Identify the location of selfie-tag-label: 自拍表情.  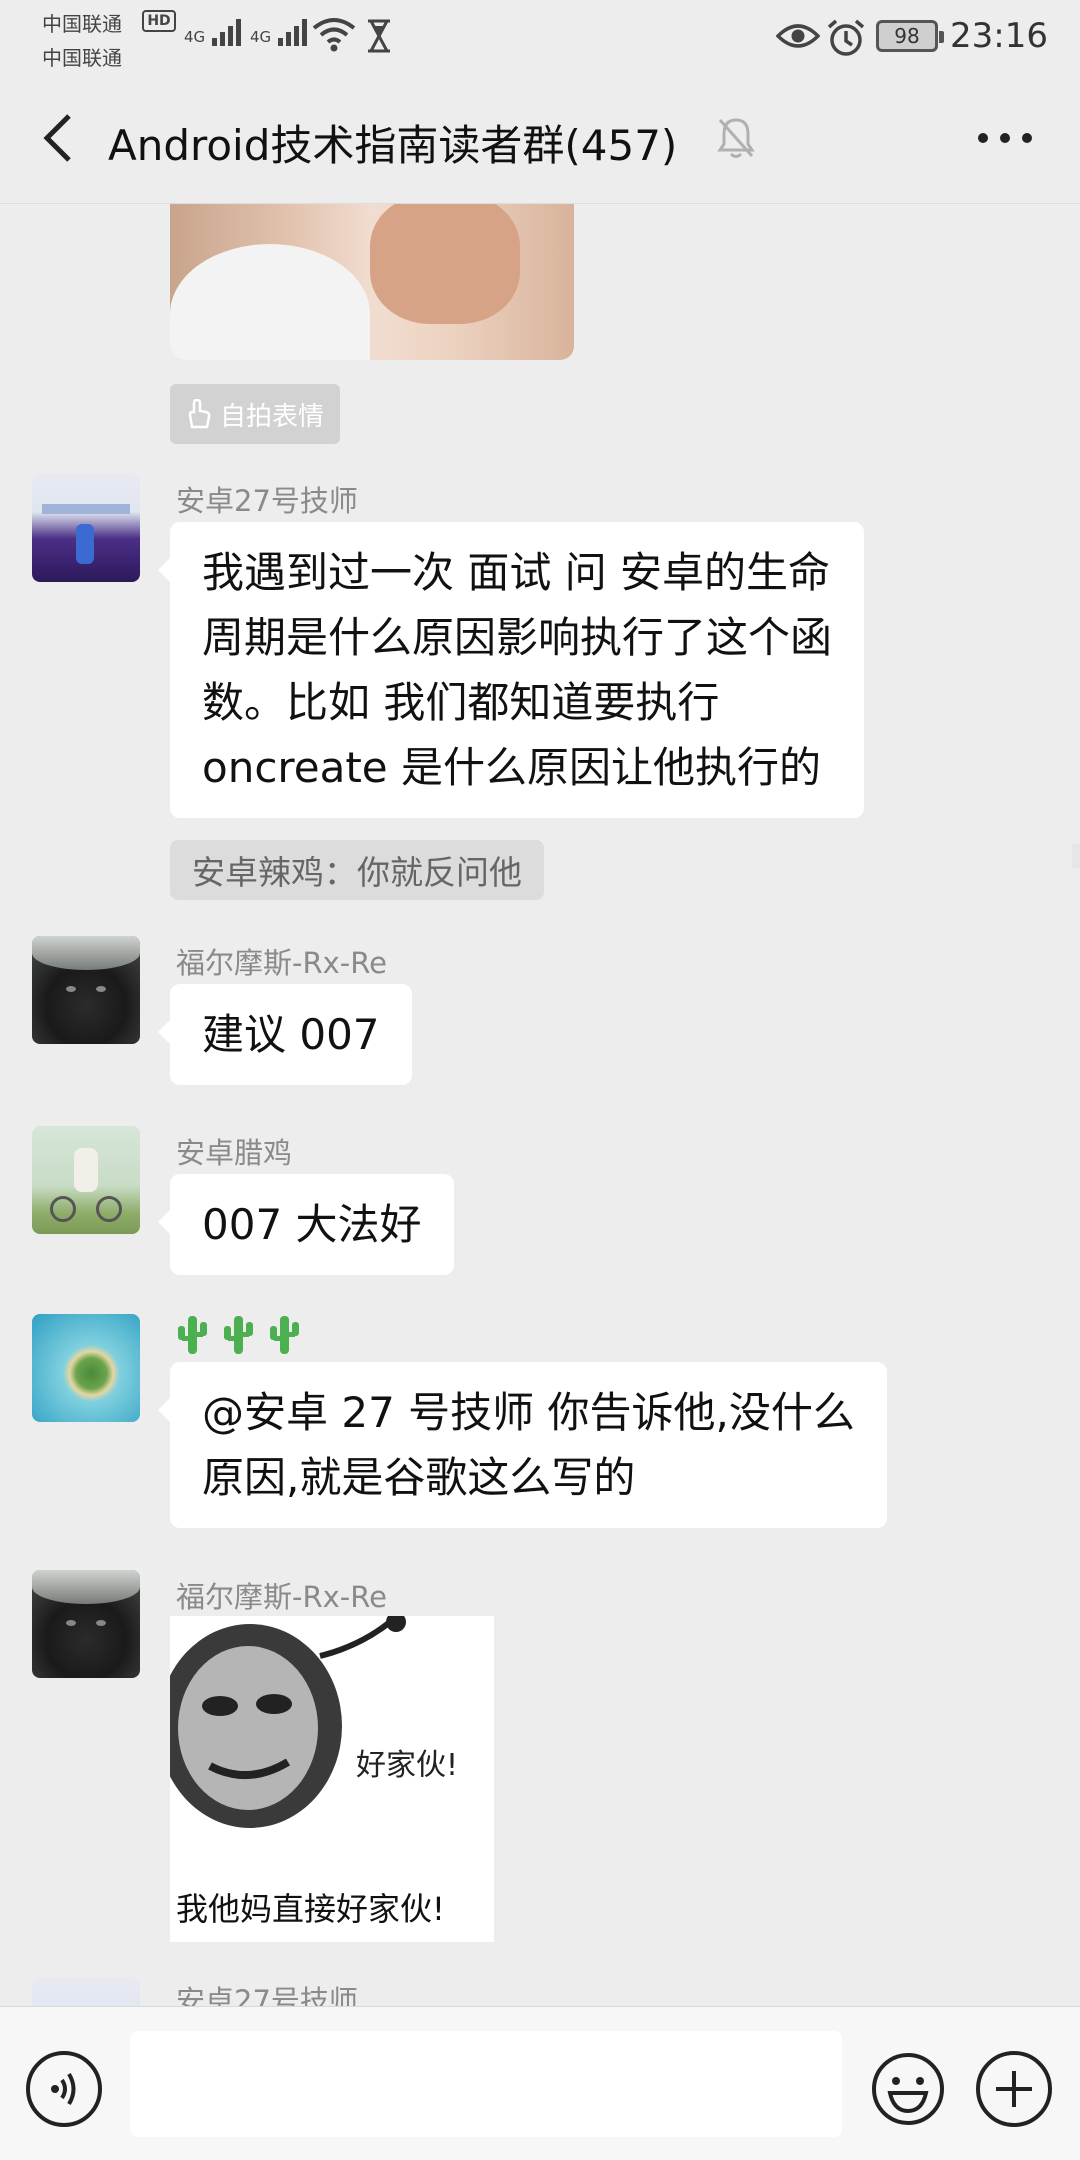
(272, 416).